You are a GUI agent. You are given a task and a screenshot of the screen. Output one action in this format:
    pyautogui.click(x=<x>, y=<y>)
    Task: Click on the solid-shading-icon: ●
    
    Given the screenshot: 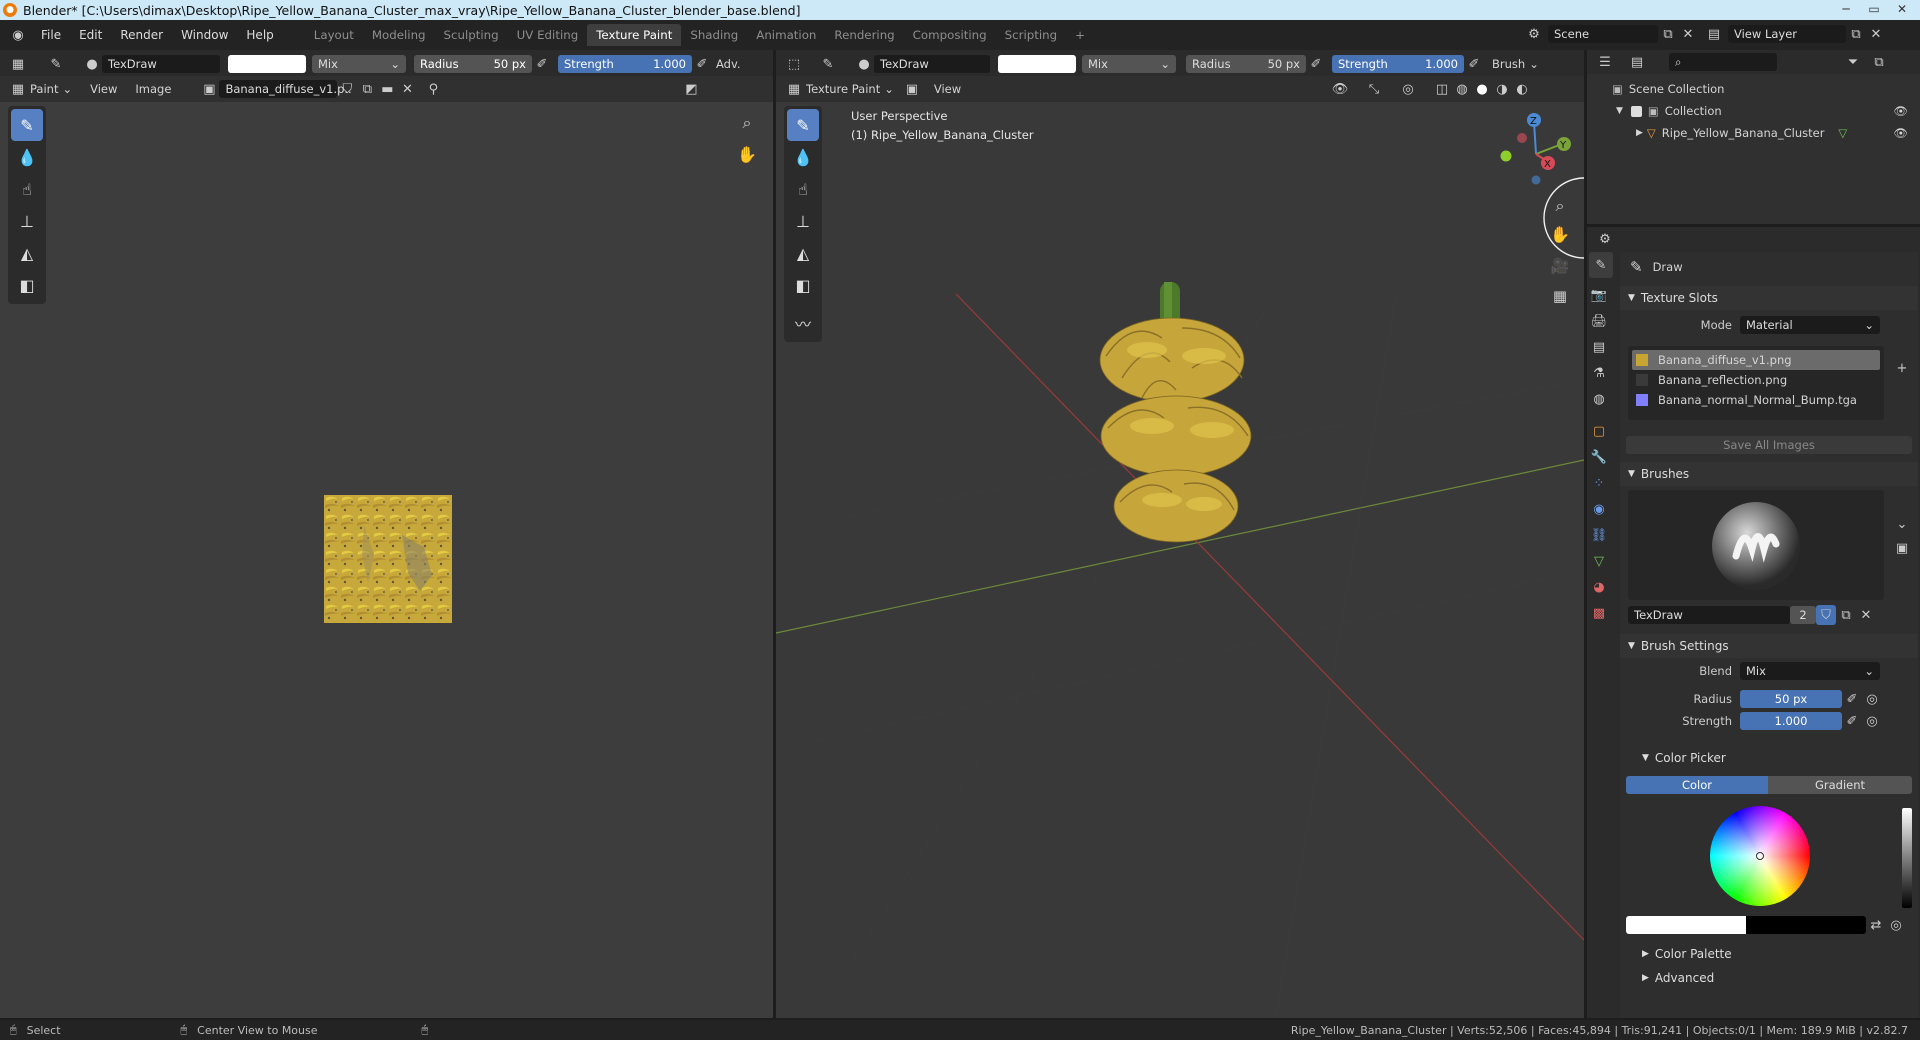 What is the action you would take?
    pyautogui.click(x=1482, y=89)
    